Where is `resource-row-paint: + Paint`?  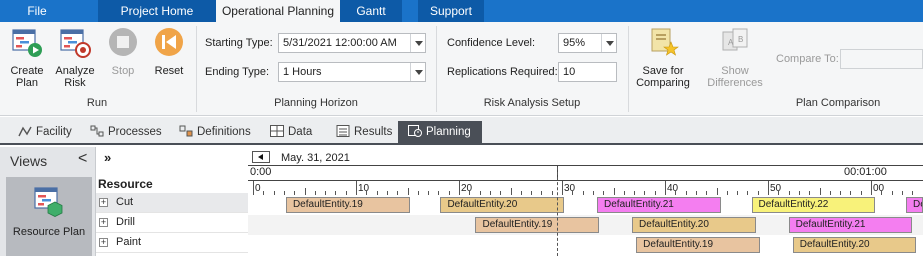 resource-row-paint: + Paint is located at coordinates (172, 243).